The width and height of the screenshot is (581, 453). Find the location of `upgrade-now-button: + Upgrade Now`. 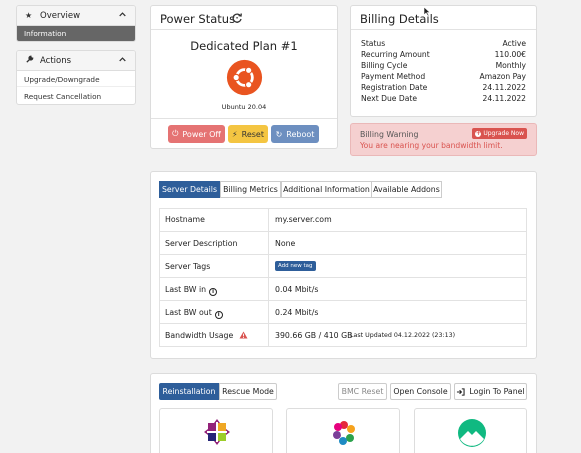

upgrade-now-button: + Upgrade Now is located at coordinates (499, 133).